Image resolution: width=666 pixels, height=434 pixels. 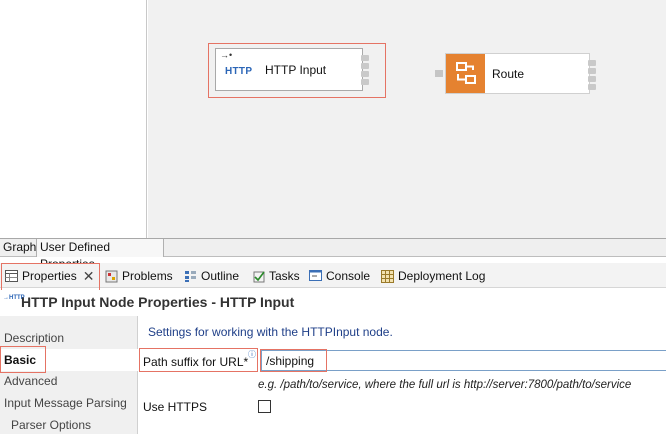 What do you see at coordinates (69, 403) in the screenshot?
I see `category-input-message-parsing: Input Message Parsing` at bounding box center [69, 403].